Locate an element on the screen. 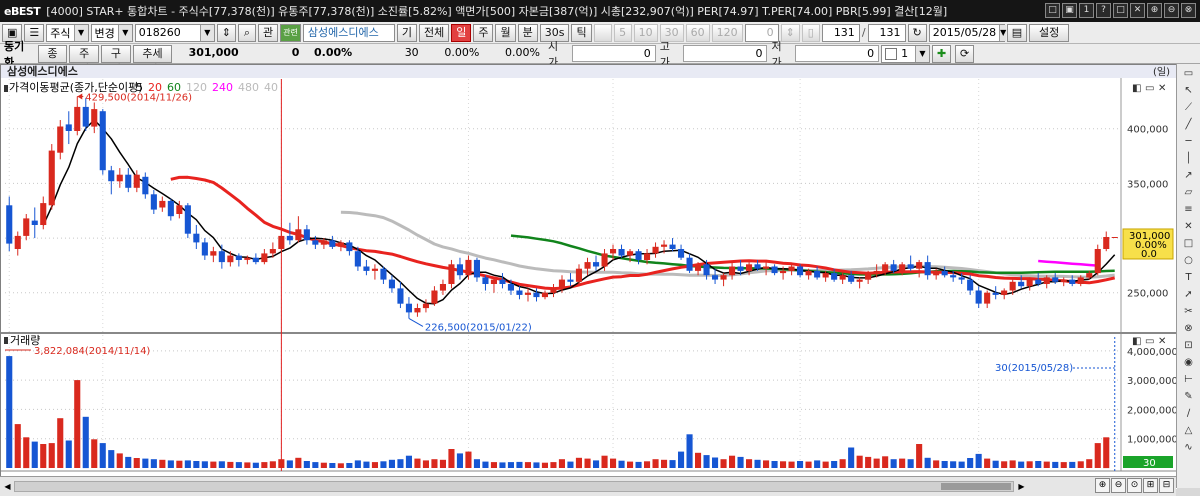 This screenshot has height=496, width=1200. zoom-fit-icon: ⊟ is located at coordinates (1166, 485).